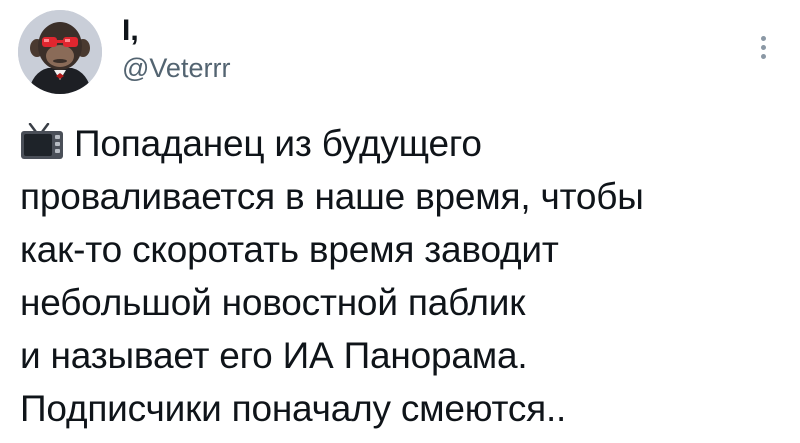 The width and height of the screenshot is (800, 443). Describe the element at coordinates (764, 48) in the screenshot. I see `more-options-button` at that location.